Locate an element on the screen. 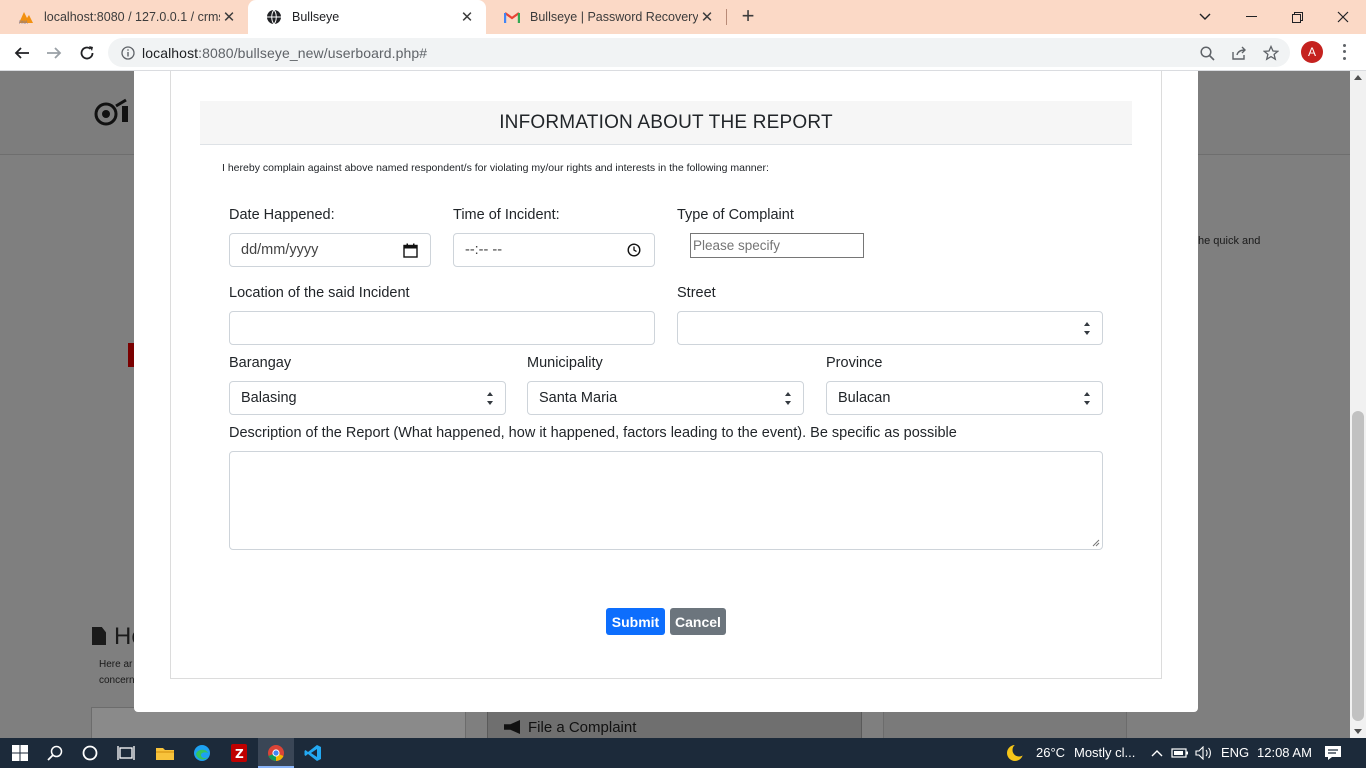  document-icon is located at coordinates (99, 636).